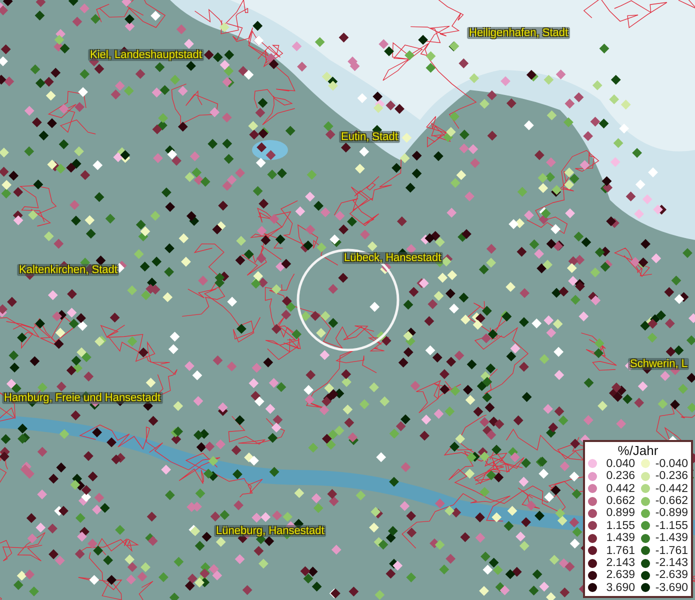 The width and height of the screenshot is (695, 600). Describe the element at coordinates (620, 588) in the screenshot. I see `legend-value: 3.690` at that location.